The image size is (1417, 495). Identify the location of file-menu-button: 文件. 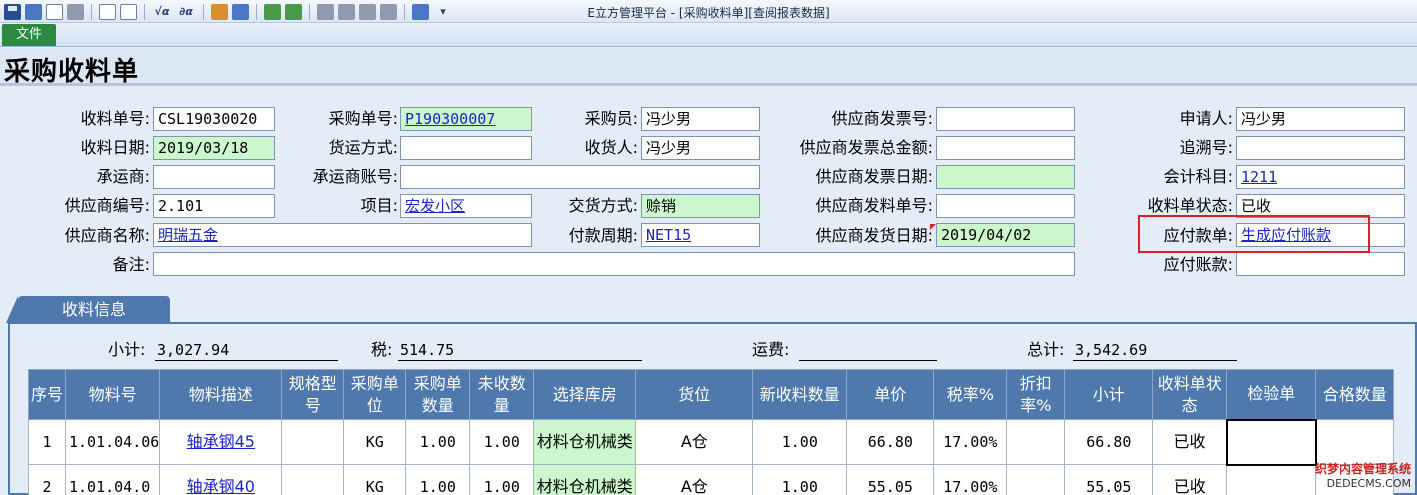
(29, 35).